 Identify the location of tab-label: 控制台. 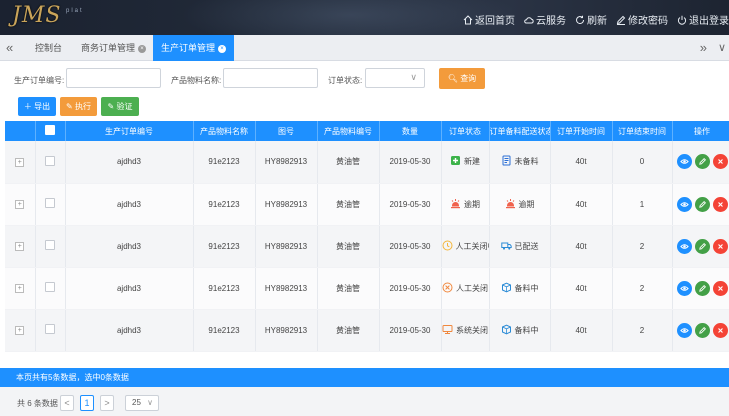
(49, 48).